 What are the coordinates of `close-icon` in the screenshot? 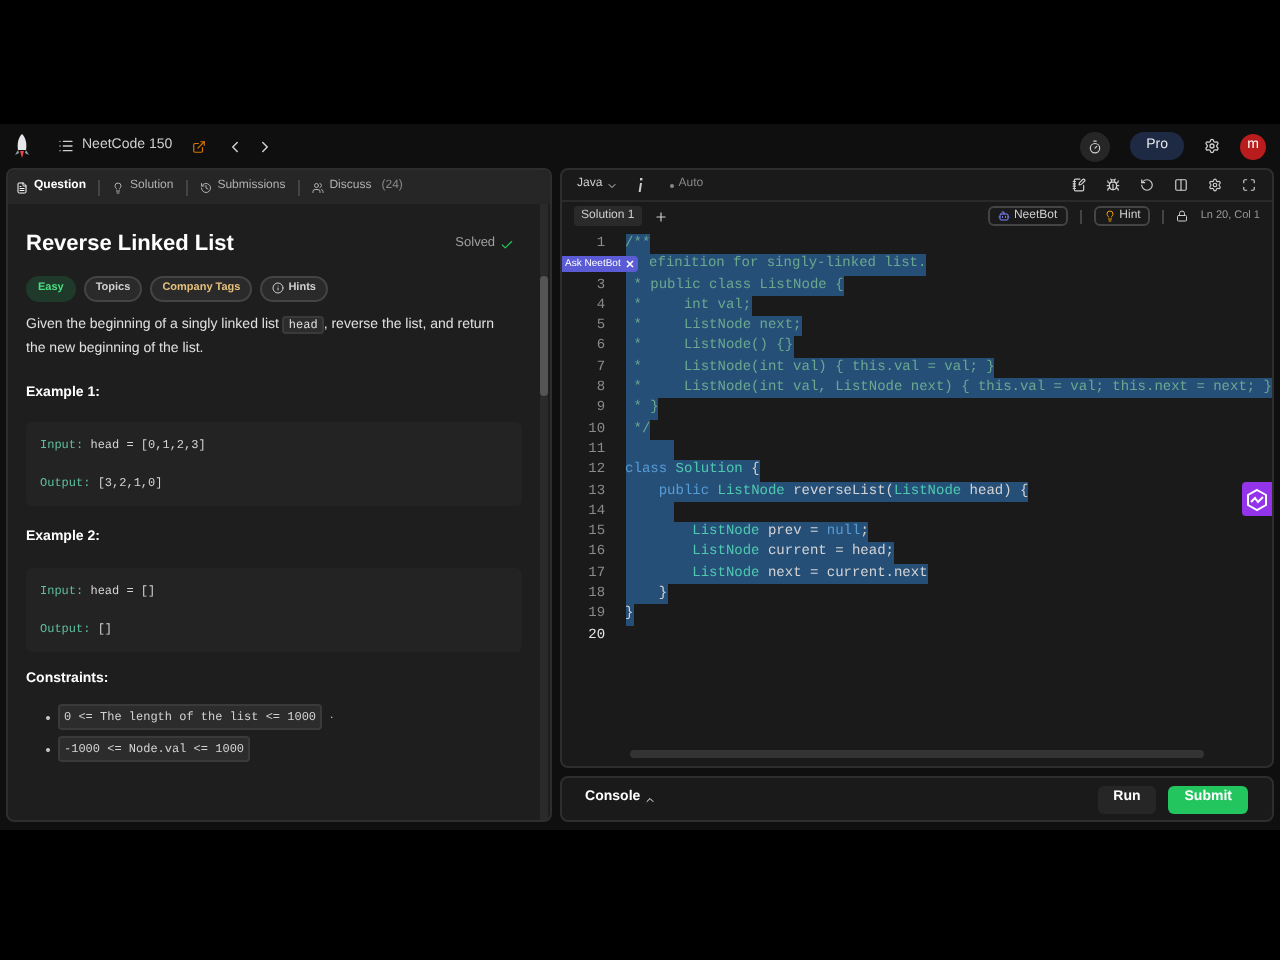 It's located at (630, 264).